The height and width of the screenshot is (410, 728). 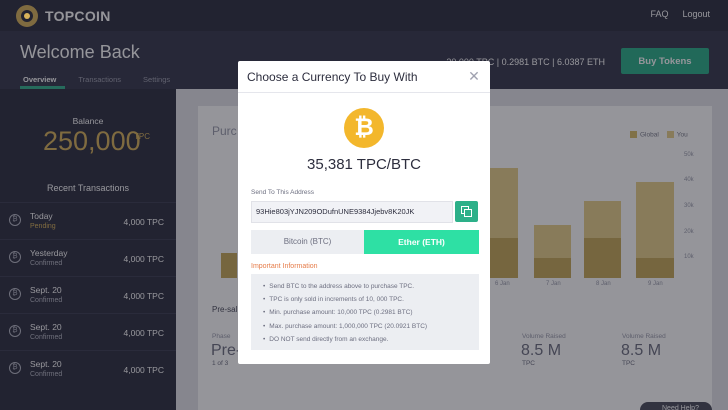 I want to click on tab-ether: Ether (ETH), so click(x=421, y=242).